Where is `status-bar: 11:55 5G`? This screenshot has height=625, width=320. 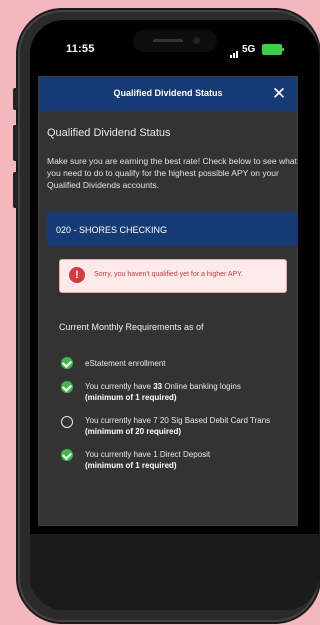 status-bar: 11:55 5G is located at coordinates (174, 45).